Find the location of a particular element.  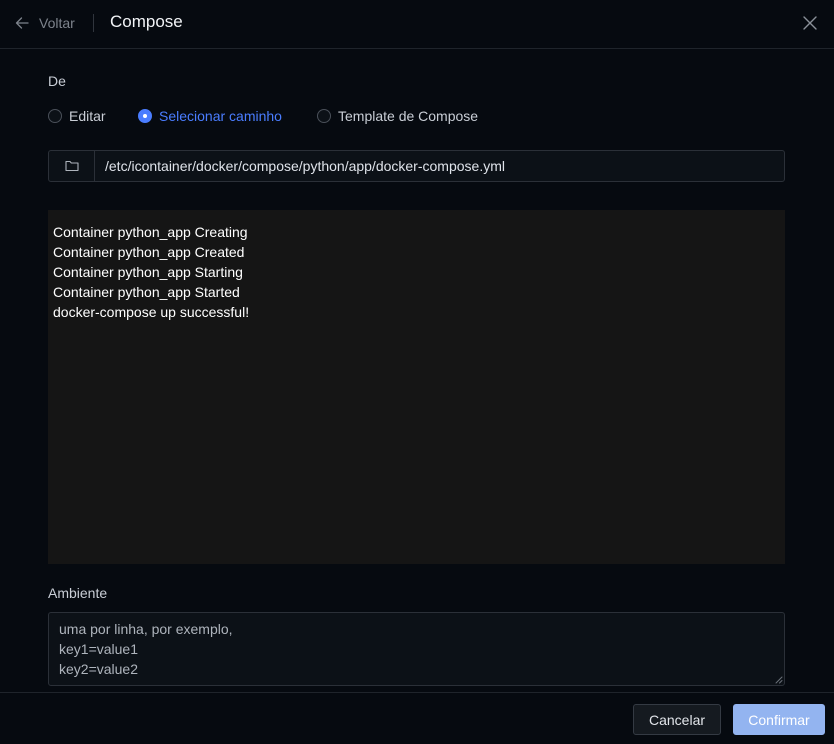

dialog-header: Voltar Compose is located at coordinates (417, 24).